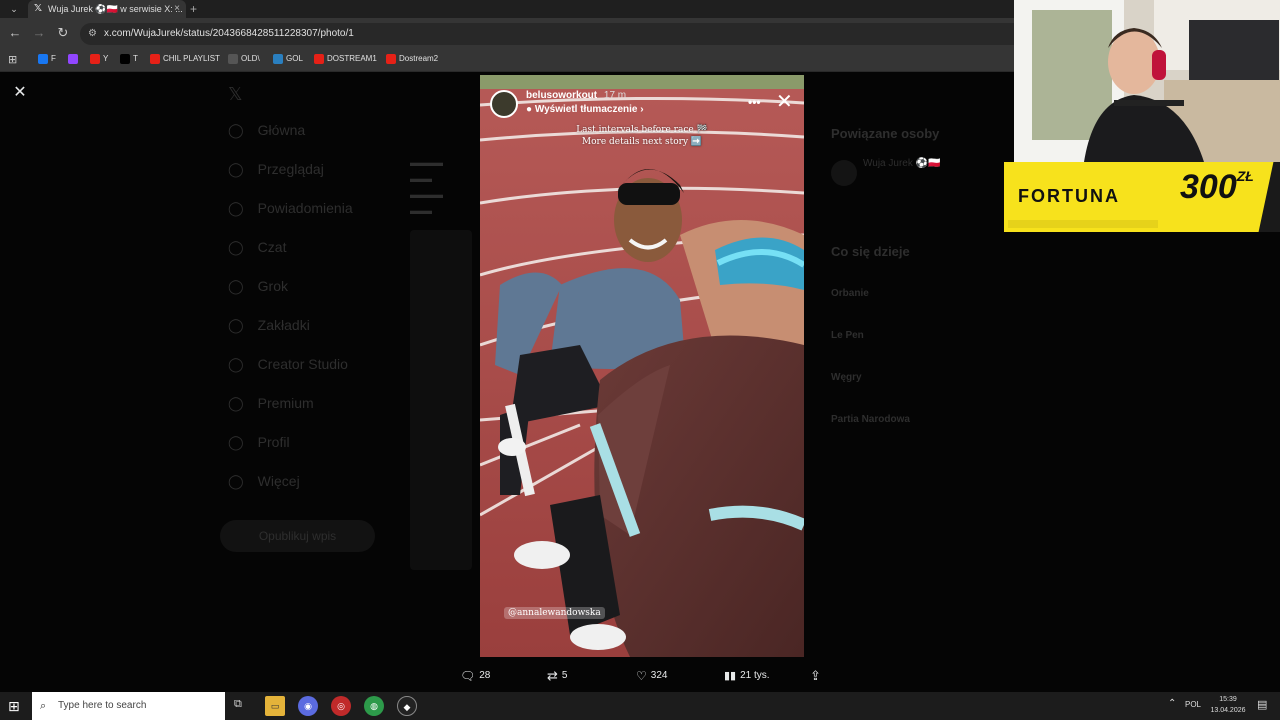 The height and width of the screenshot is (720, 1280). Describe the element at coordinates (285, 403) in the screenshot. I see `sidebar-nav-label: Premium` at that location.